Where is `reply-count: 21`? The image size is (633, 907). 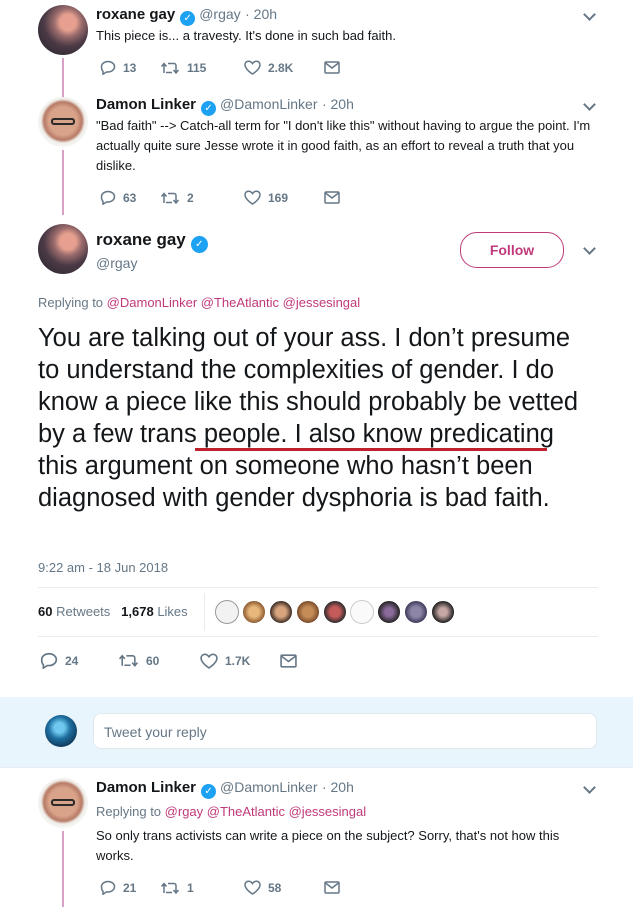
reply-count: 21 is located at coordinates (130, 887).